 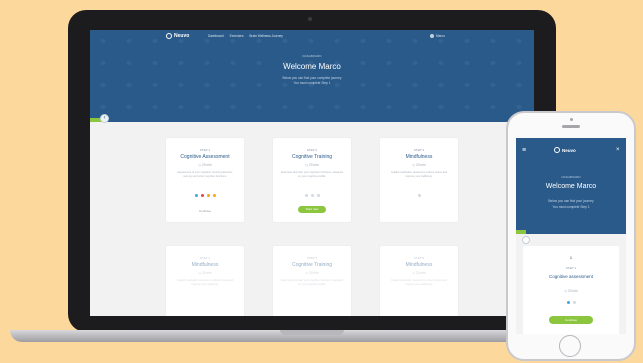 I want to click on card-step: STEP 1, so click(x=205, y=150).